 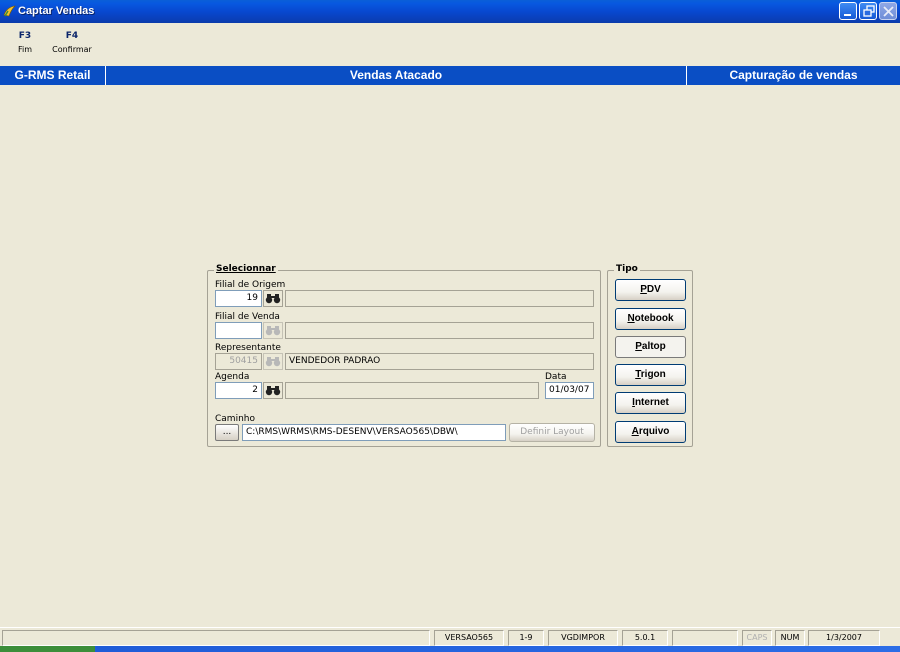 What do you see at coordinates (650, 432) in the screenshot?
I see `arquivo-button: Arquivo` at bounding box center [650, 432].